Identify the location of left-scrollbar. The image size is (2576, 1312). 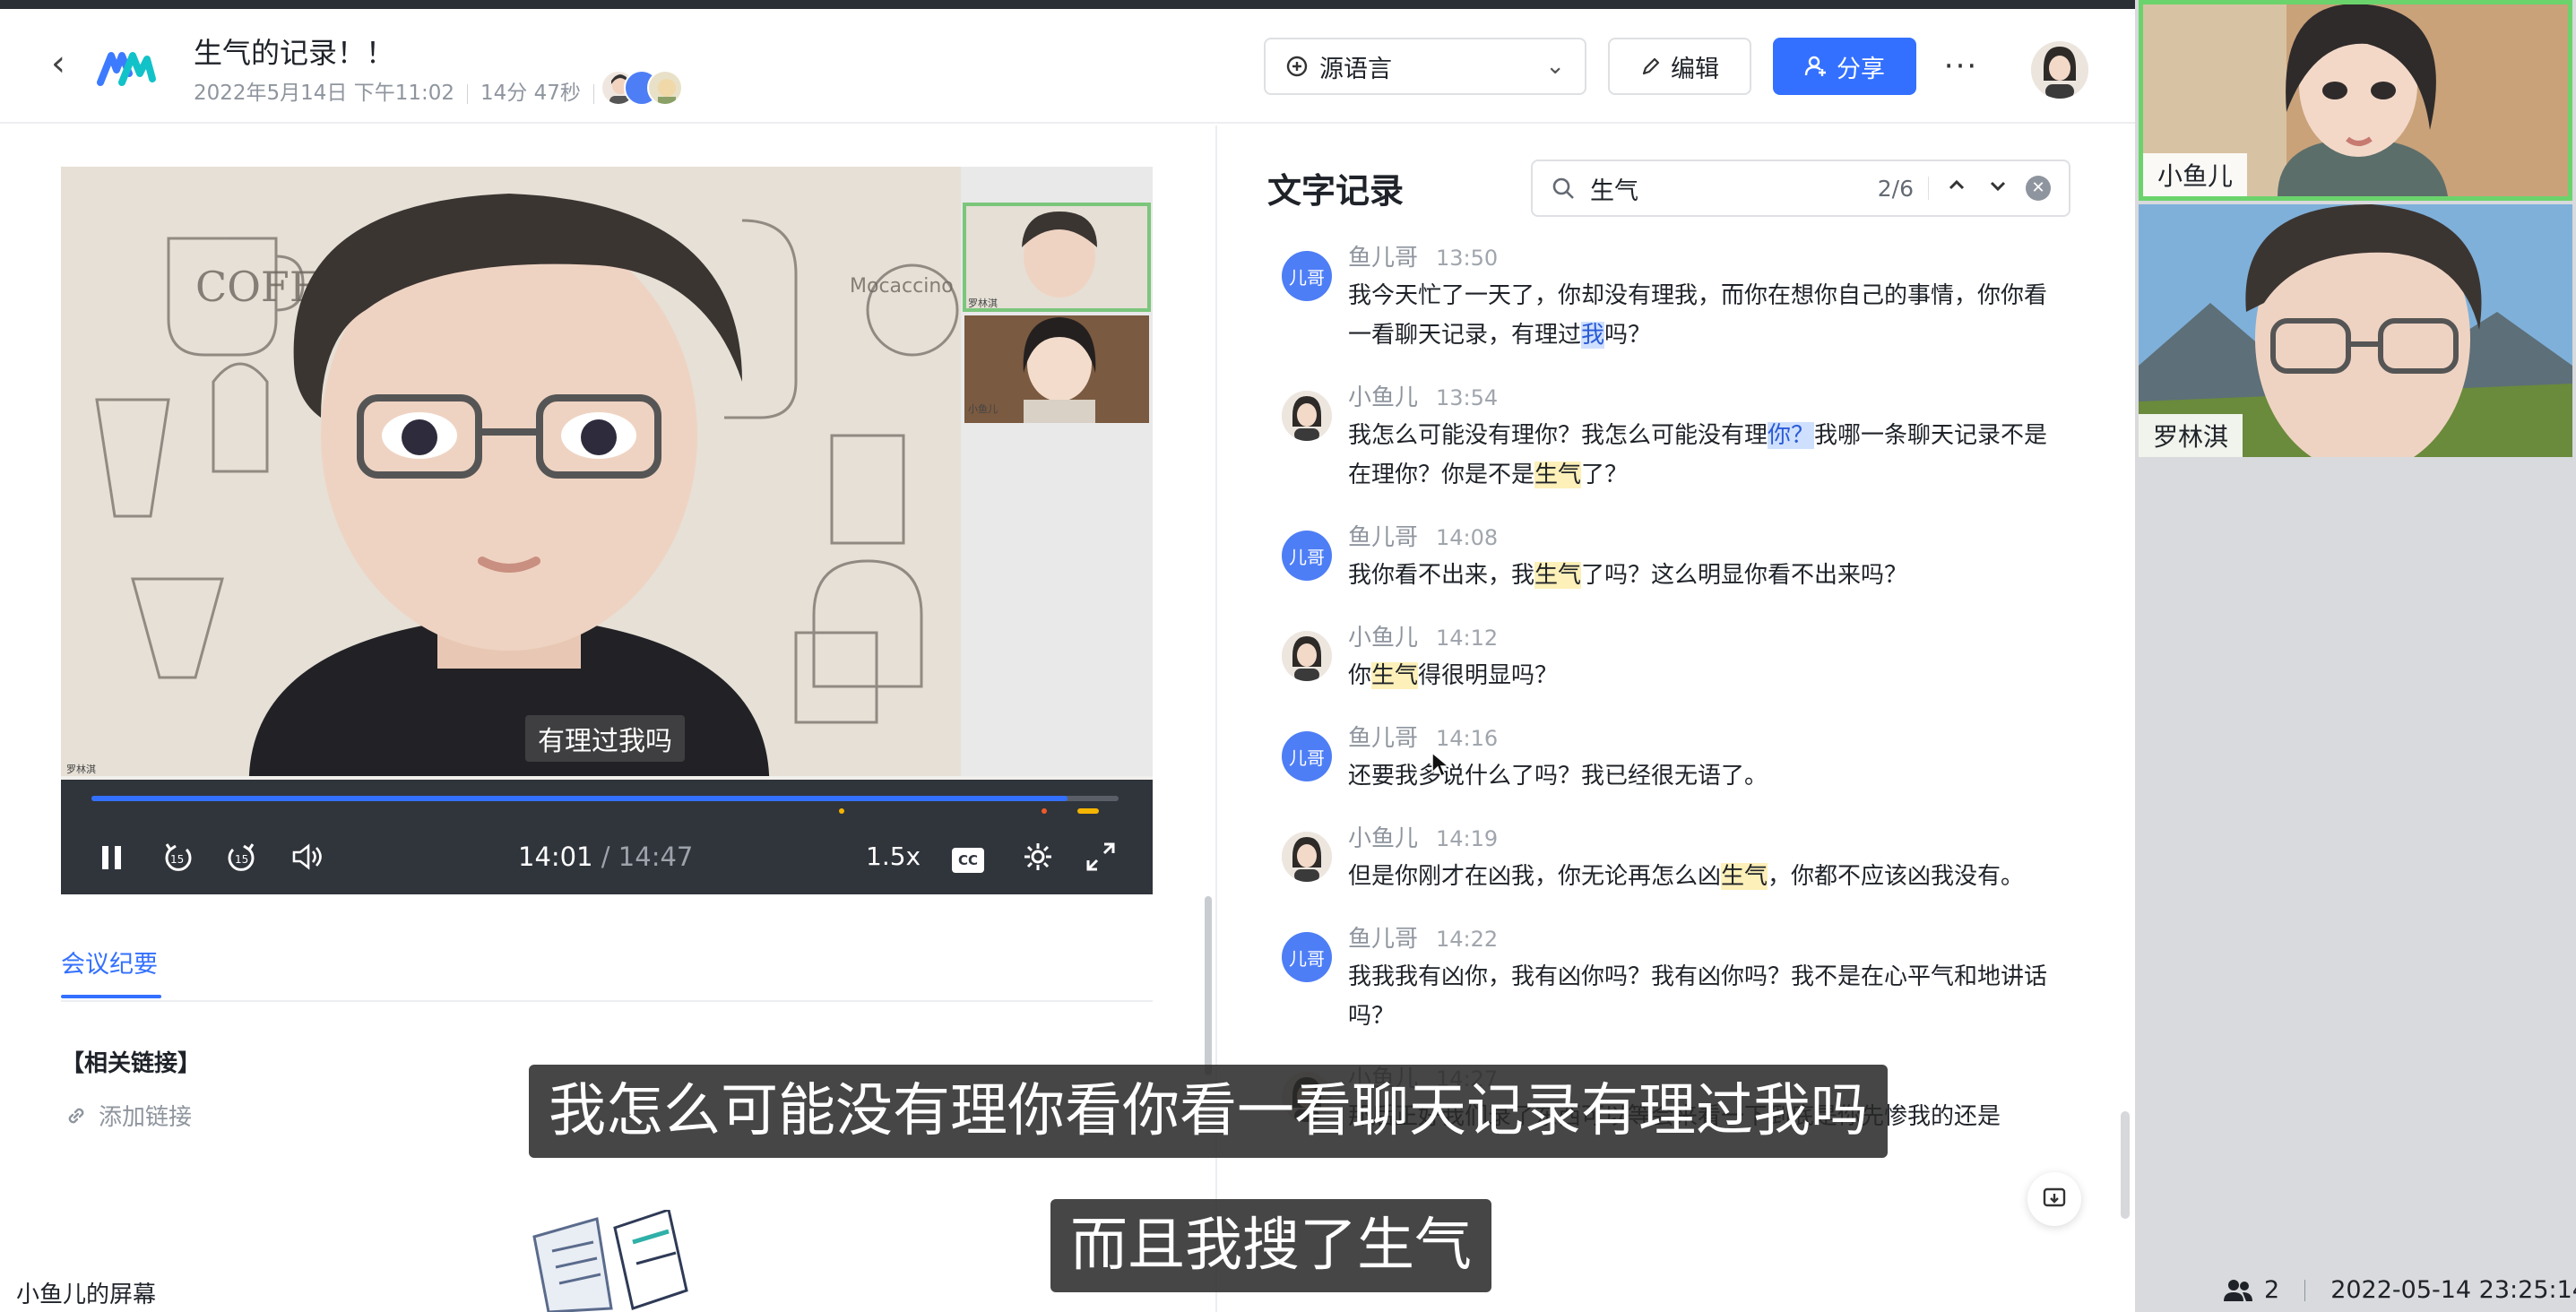
(1208, 986).